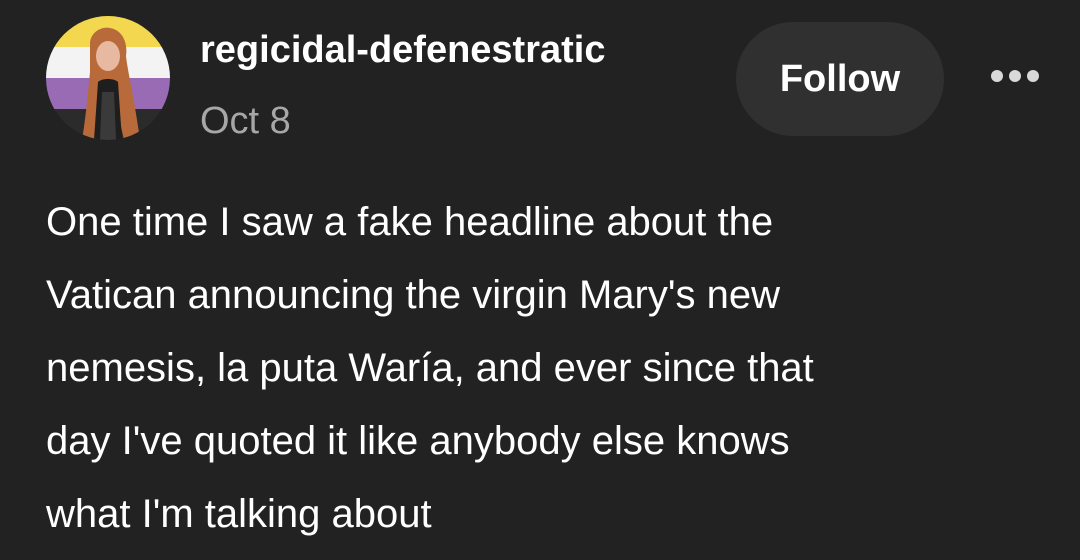  I want to click on follow-button: Follow, so click(840, 79).